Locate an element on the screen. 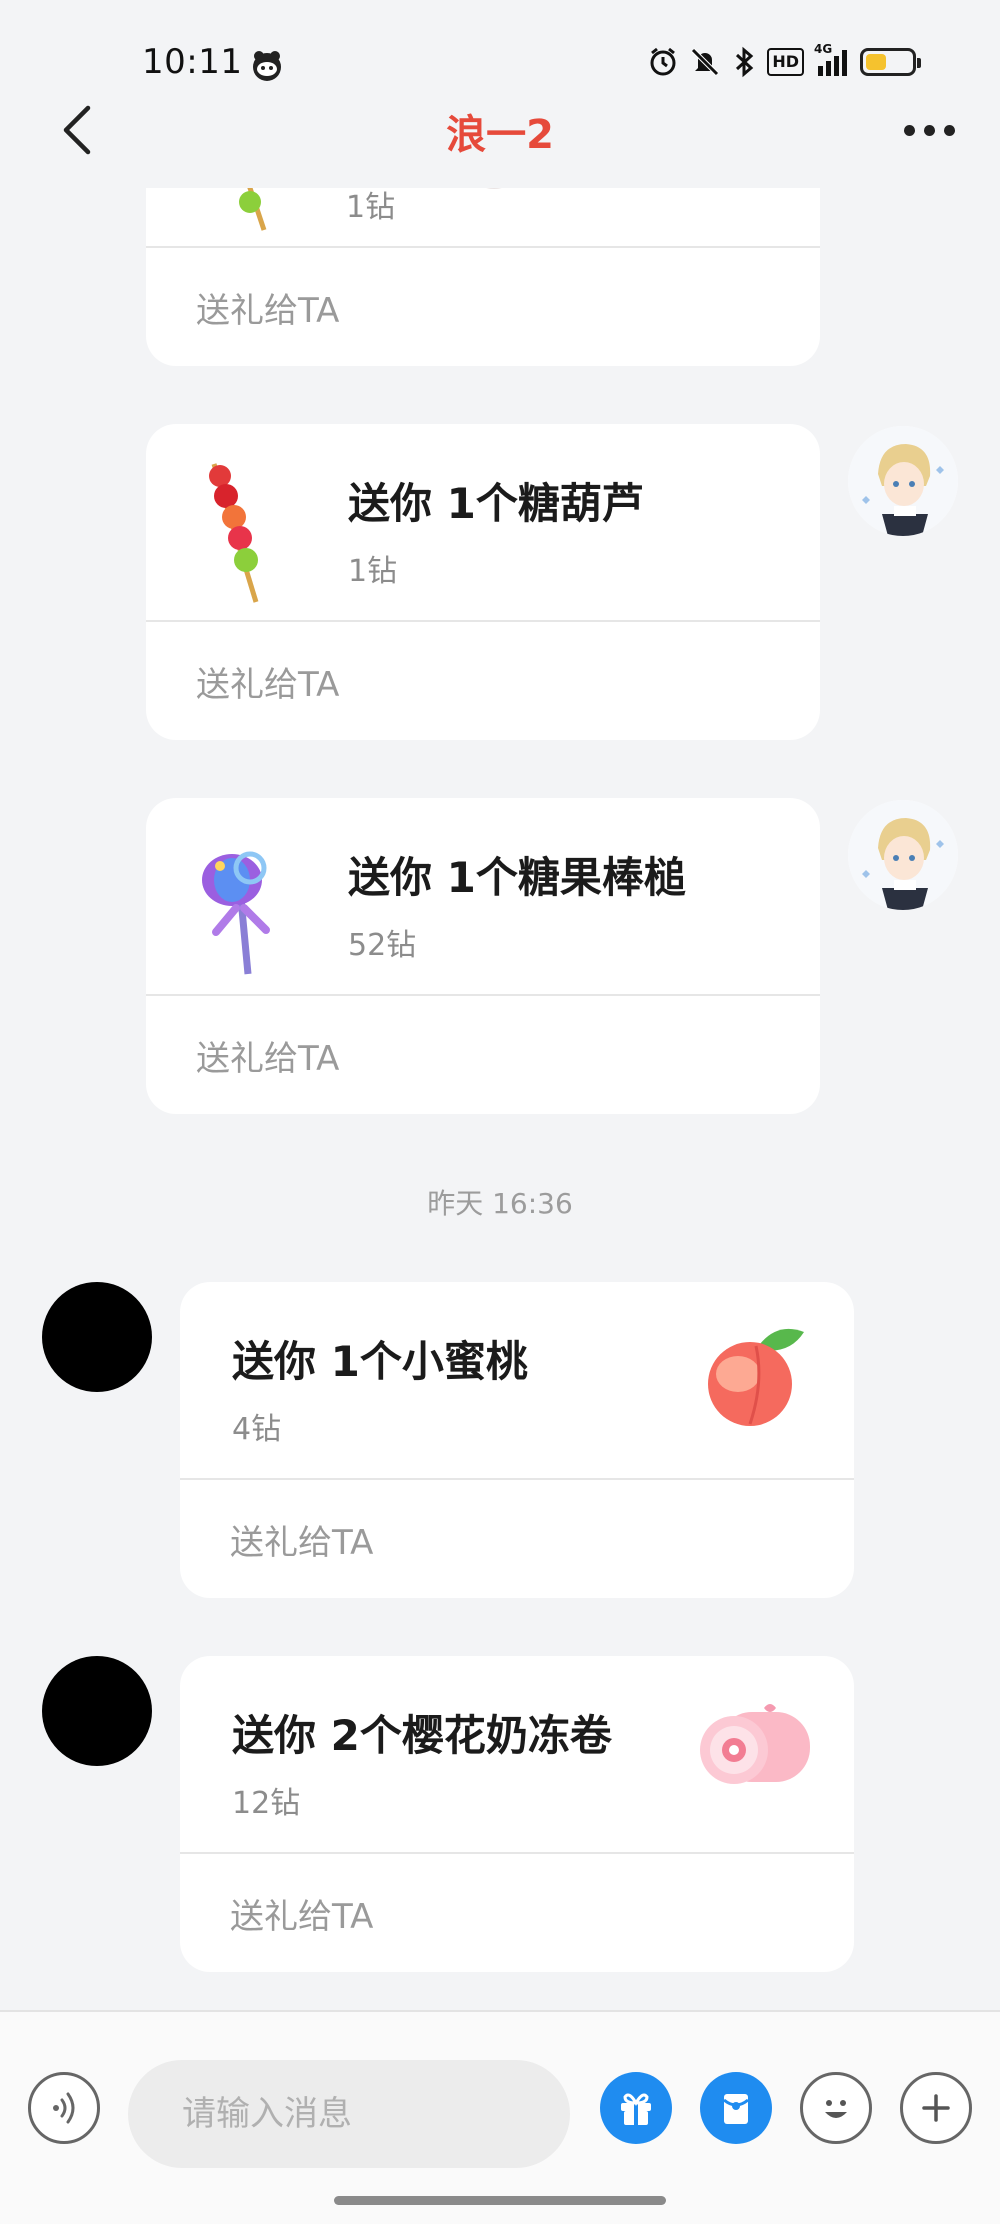 This screenshot has height=2224, width=1000. message-input is located at coordinates (349, 2114).